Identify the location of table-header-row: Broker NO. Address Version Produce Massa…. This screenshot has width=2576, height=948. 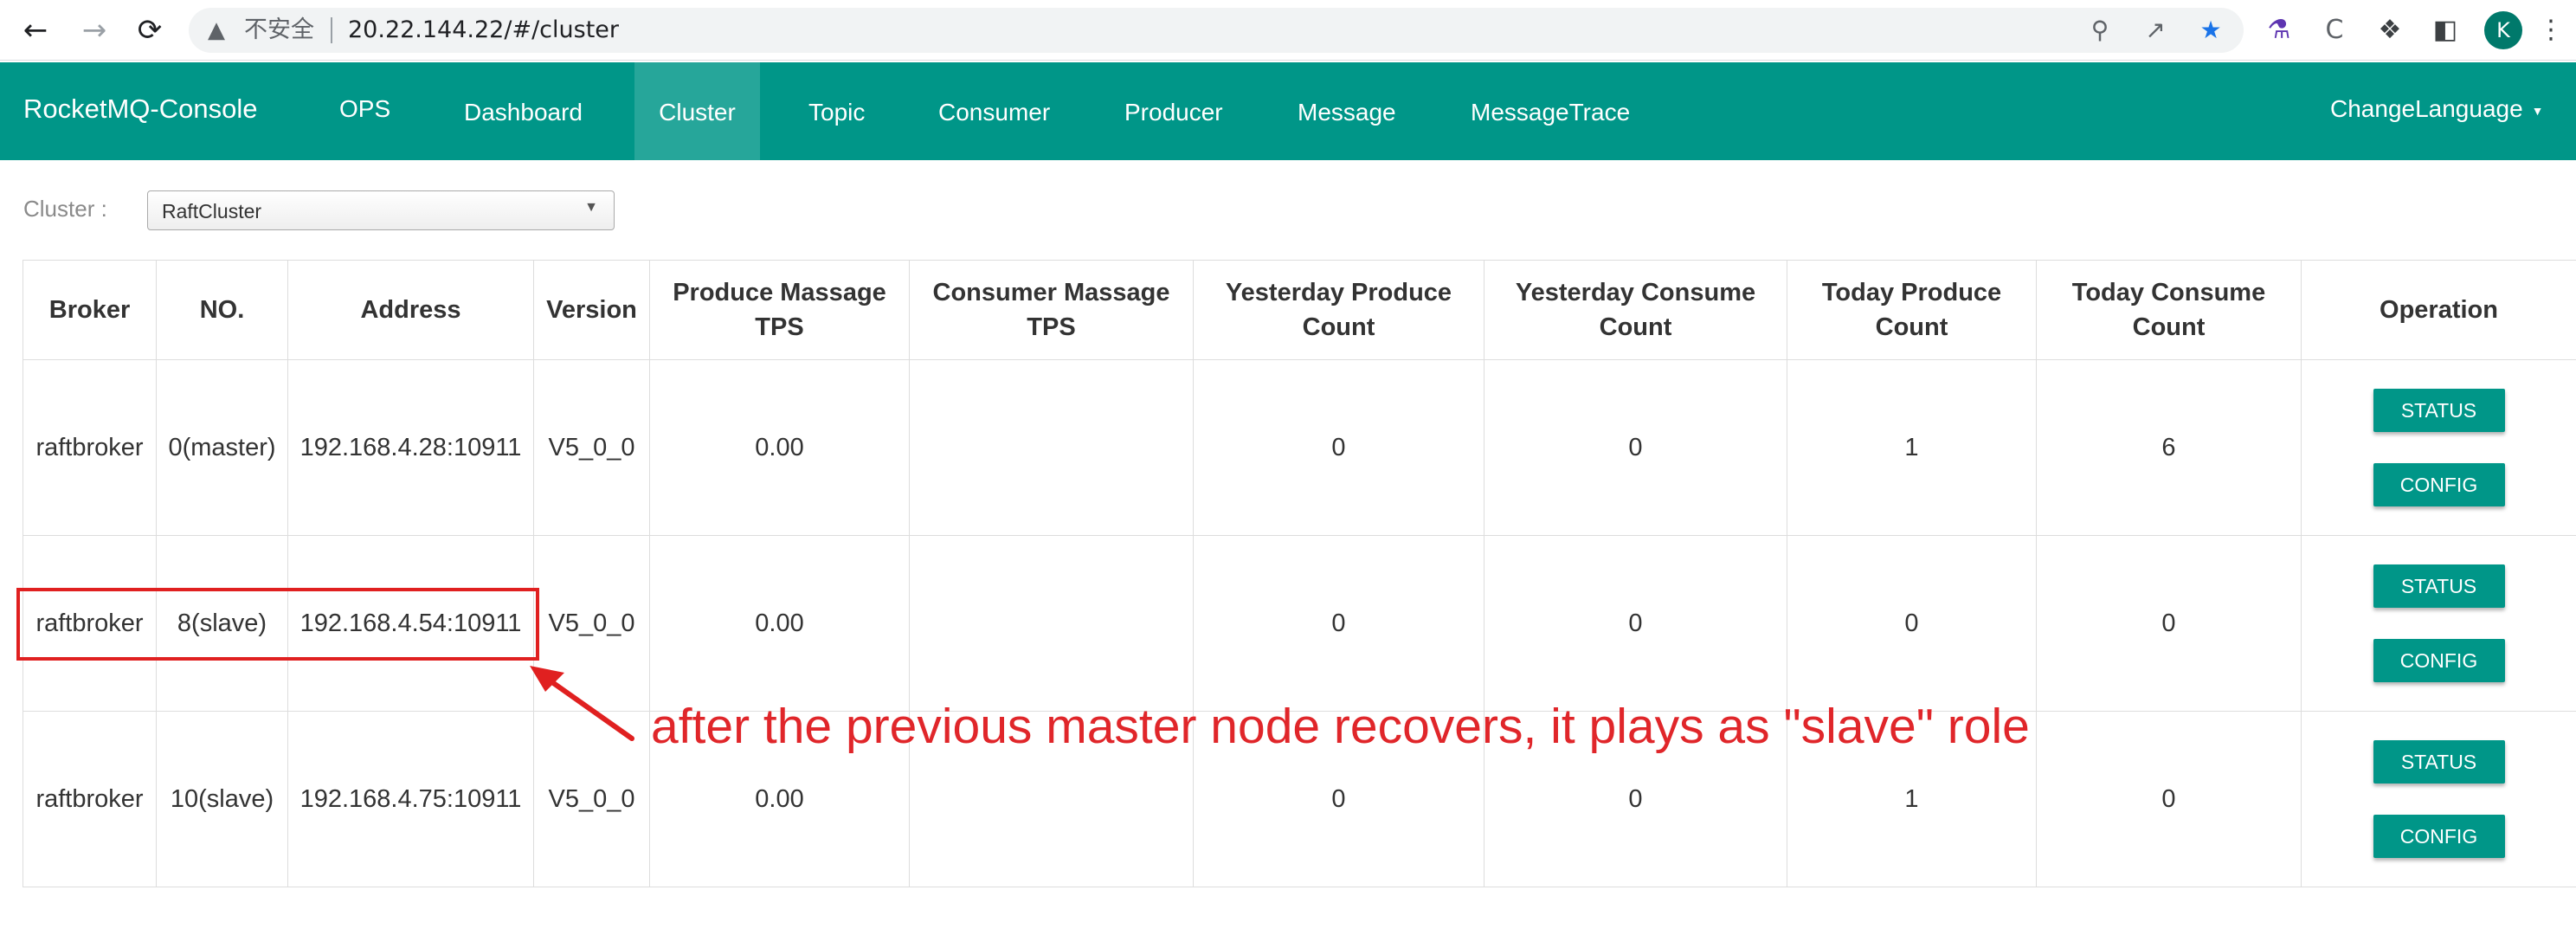
(1299, 310).